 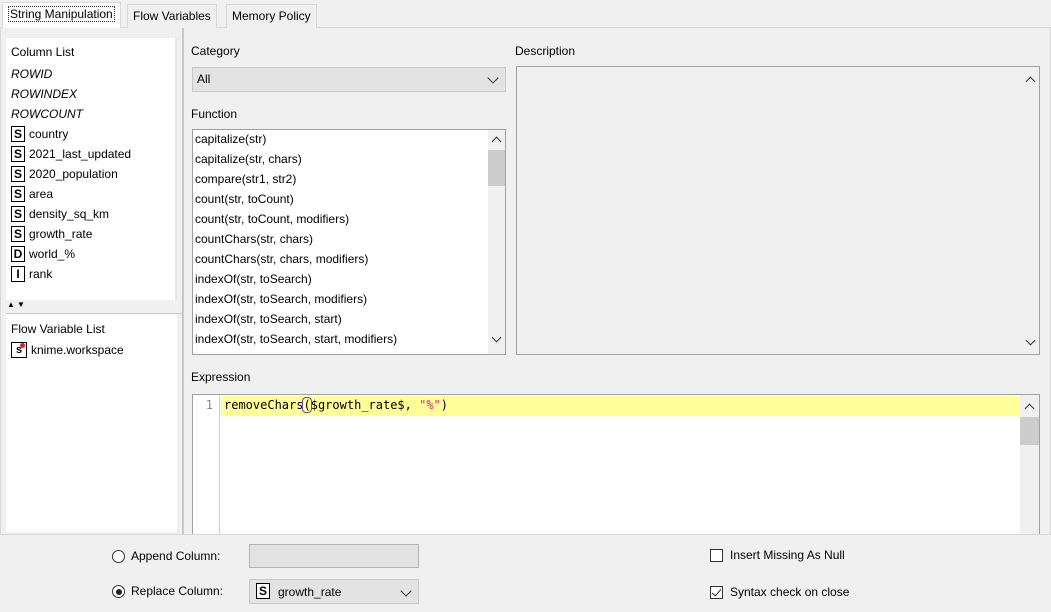 What do you see at coordinates (209, 405) in the screenshot?
I see `line-number: 1` at bounding box center [209, 405].